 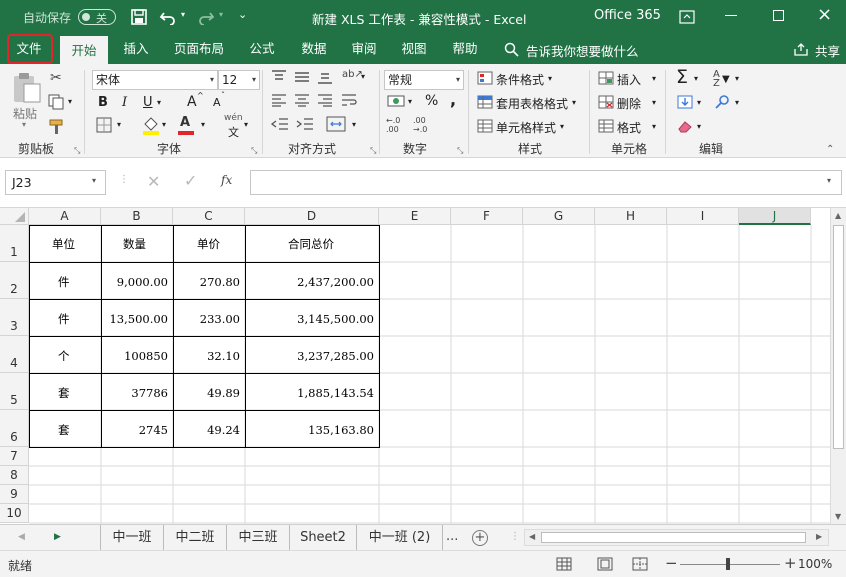 What do you see at coordinates (699, 126) in the screenshot?
I see `clear-dropdown-icon: ▾` at bounding box center [699, 126].